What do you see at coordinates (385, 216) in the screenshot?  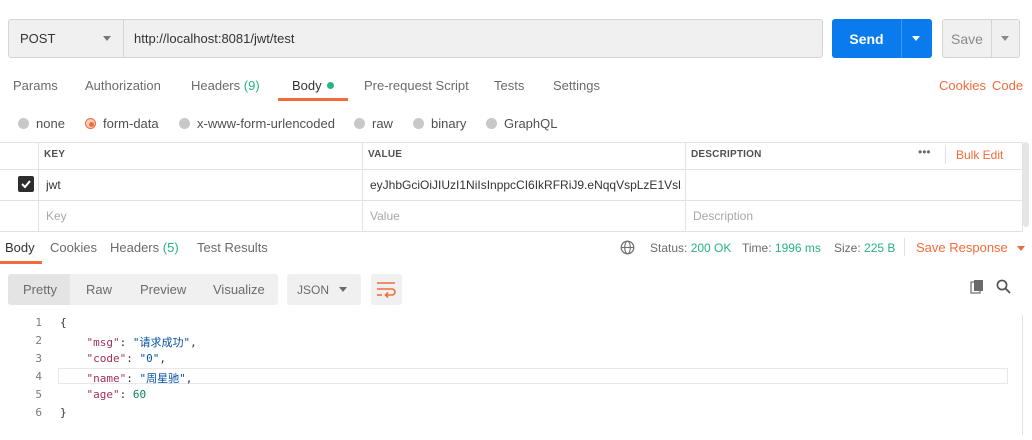 I see `value-placeholder: Value` at bounding box center [385, 216].